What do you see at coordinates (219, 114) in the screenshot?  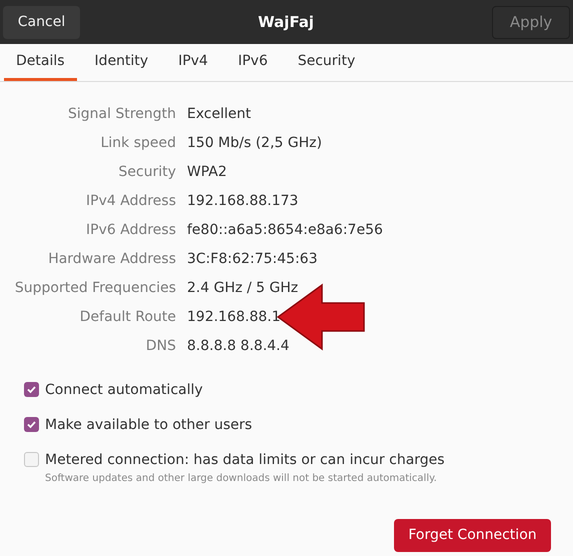 I see `detail-value: Excellent` at bounding box center [219, 114].